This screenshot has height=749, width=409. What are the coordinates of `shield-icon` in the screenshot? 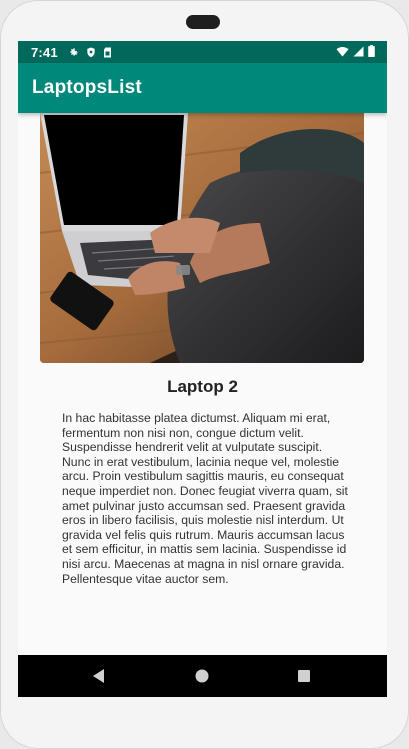 It's located at (91, 51).